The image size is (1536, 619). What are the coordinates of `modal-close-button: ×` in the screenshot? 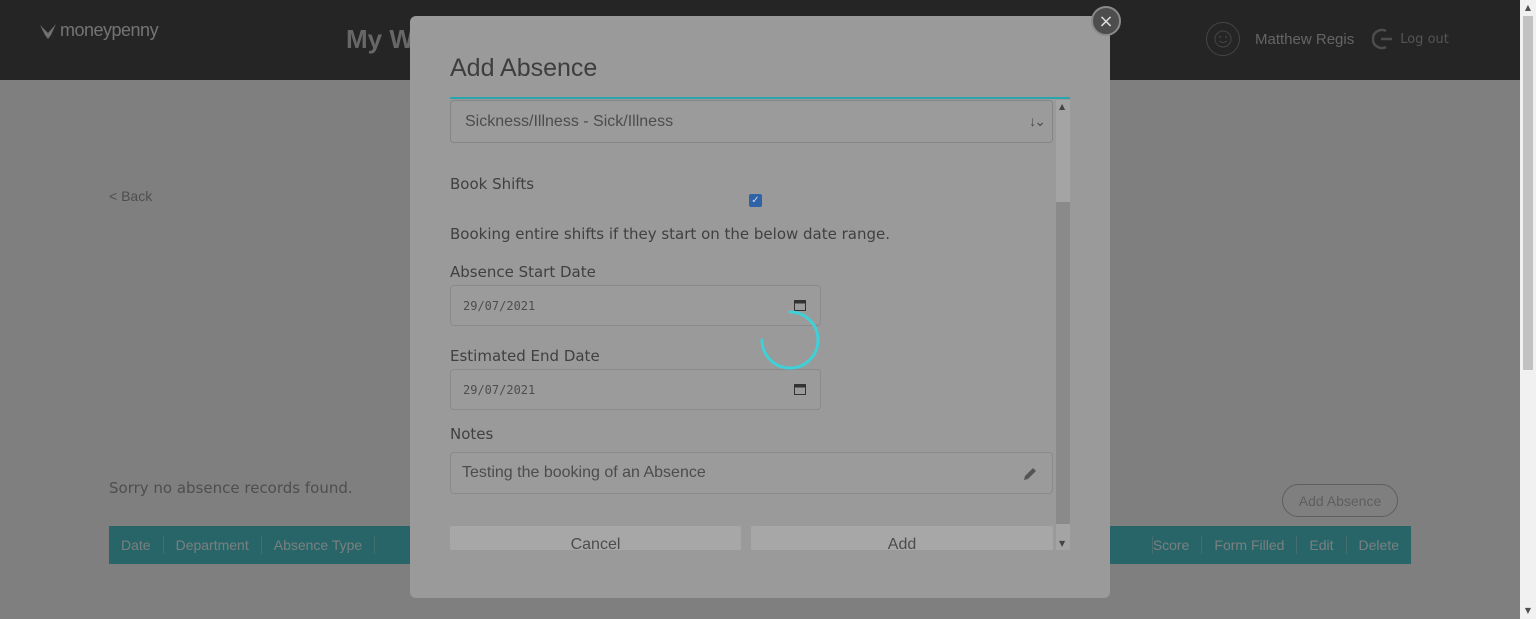 It's located at (1106, 21).